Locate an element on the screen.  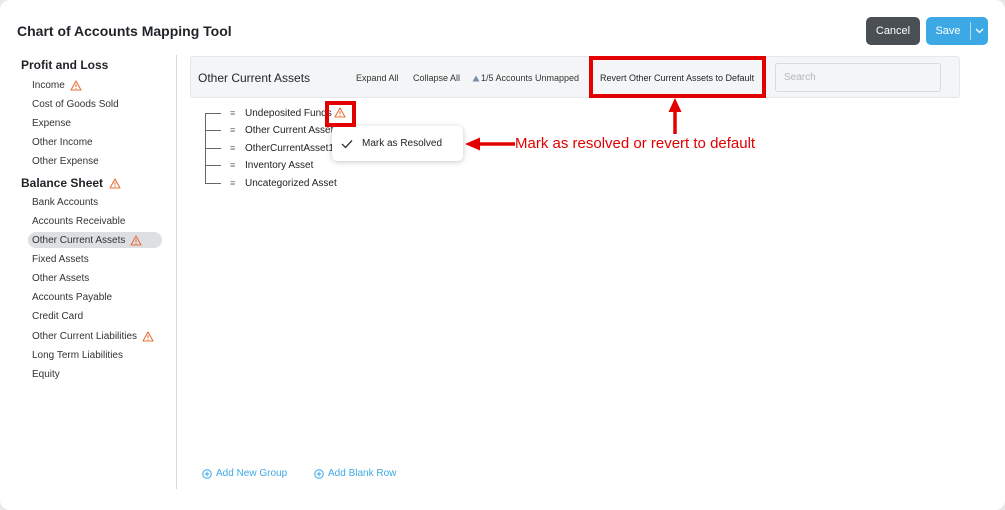
sidebar-item-long-term-liabilities: Long Term Liabilities is located at coordinates (77, 355).